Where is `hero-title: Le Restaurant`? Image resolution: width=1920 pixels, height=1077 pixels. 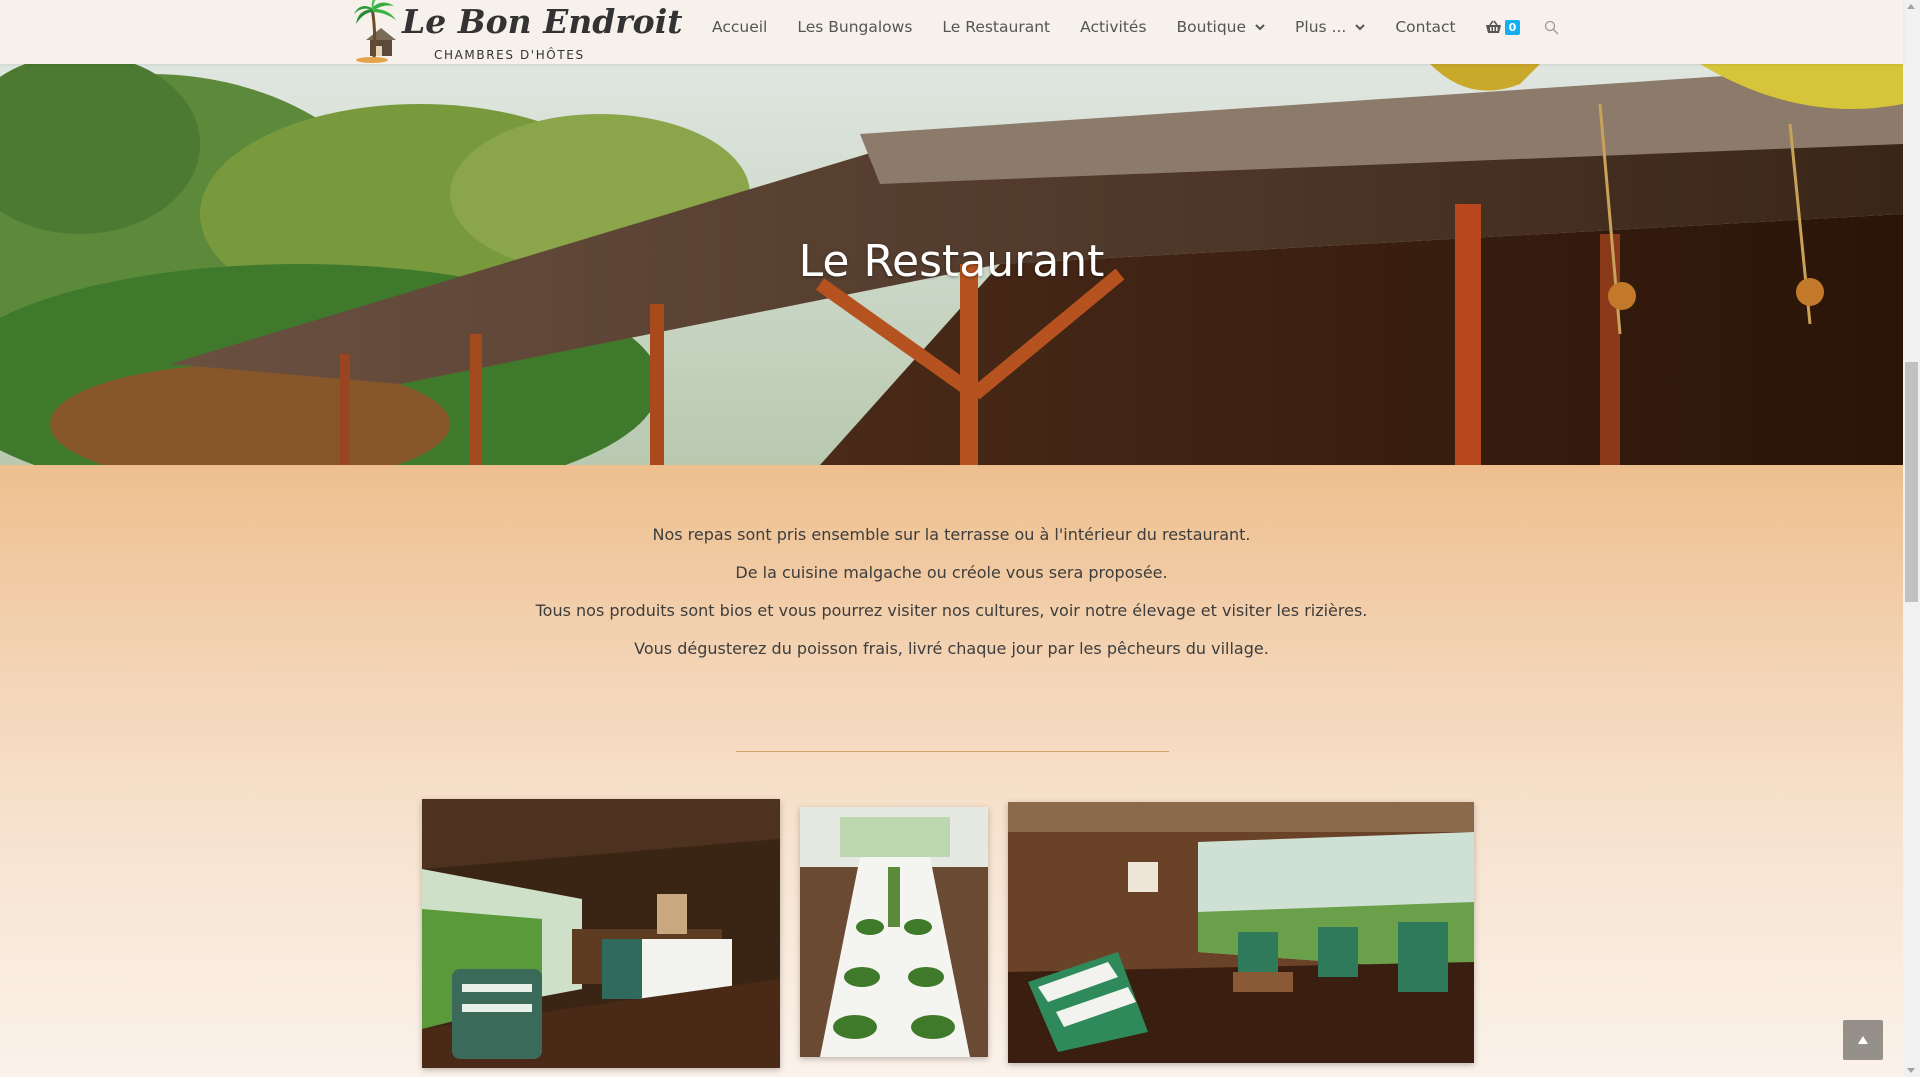 hero-title: Le Restaurant is located at coordinates (951, 261).